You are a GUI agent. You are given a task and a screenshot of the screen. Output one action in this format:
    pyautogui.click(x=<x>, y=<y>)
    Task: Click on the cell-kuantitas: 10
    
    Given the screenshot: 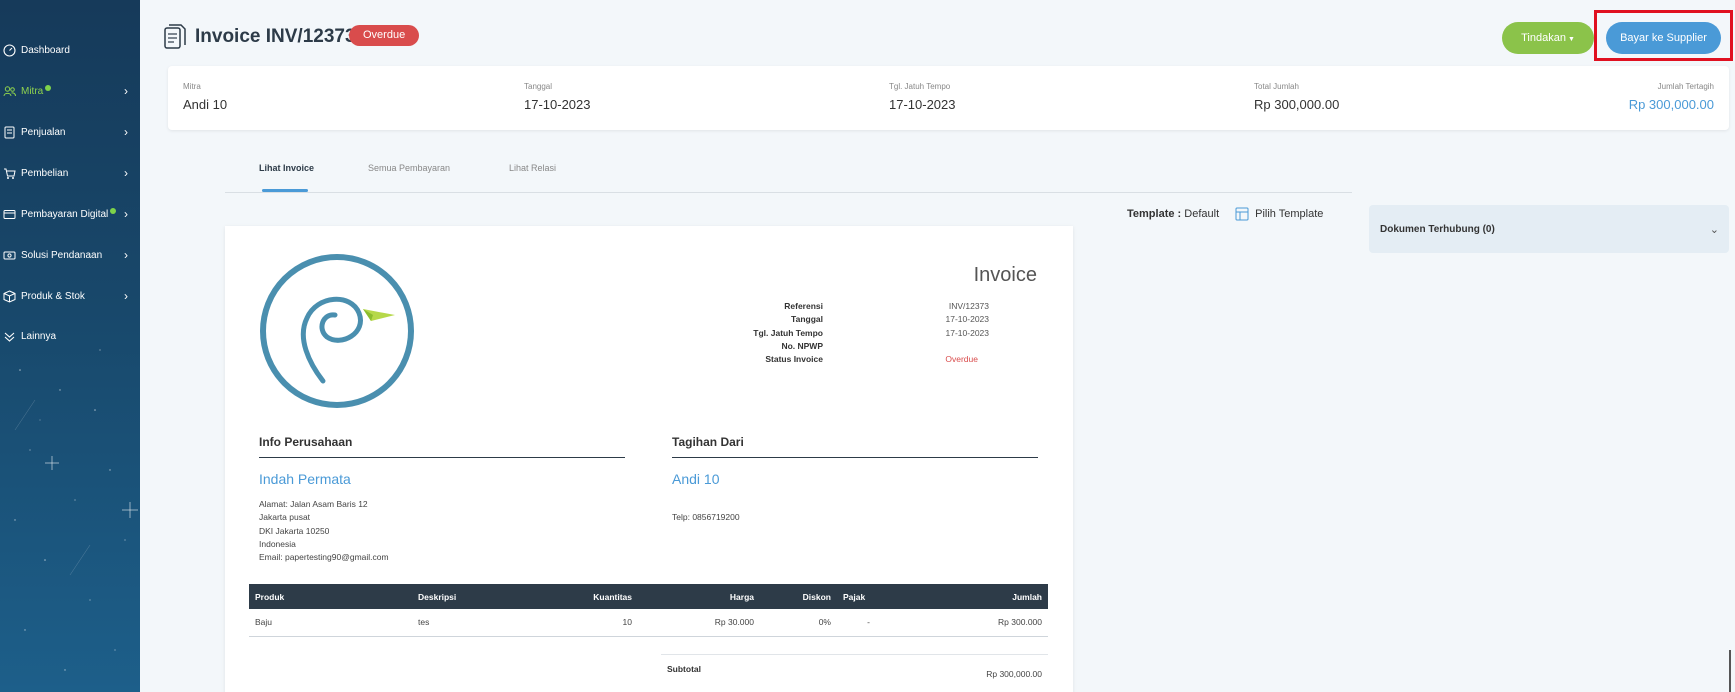 What is the action you would take?
    pyautogui.click(x=605, y=623)
    